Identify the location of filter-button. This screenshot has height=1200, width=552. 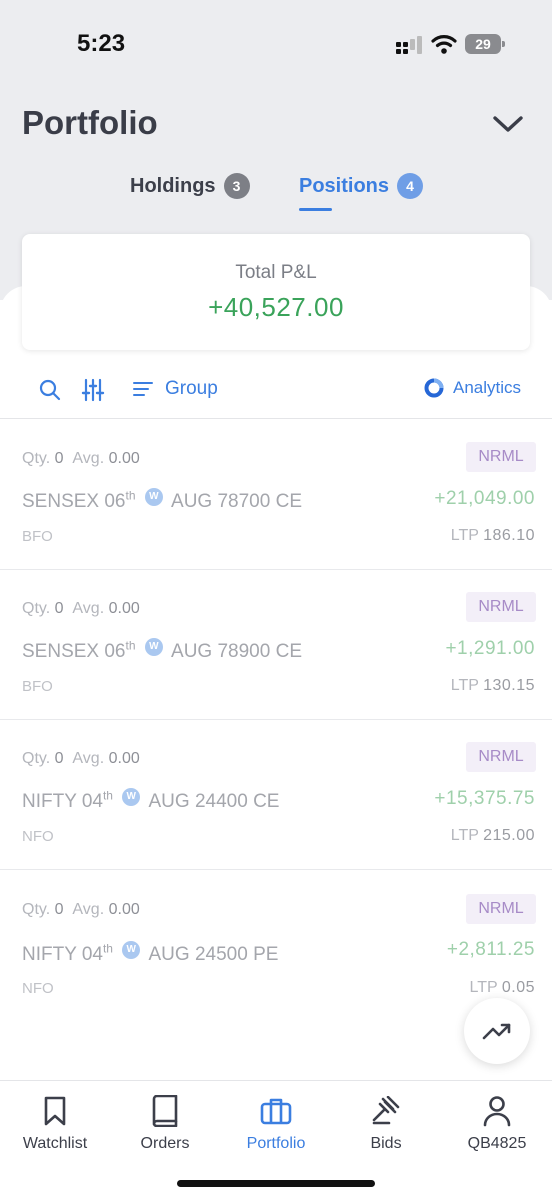
(93, 390).